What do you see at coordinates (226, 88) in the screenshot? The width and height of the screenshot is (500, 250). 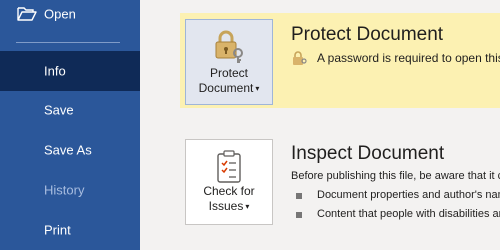 I see `protect-button-line2: Document` at bounding box center [226, 88].